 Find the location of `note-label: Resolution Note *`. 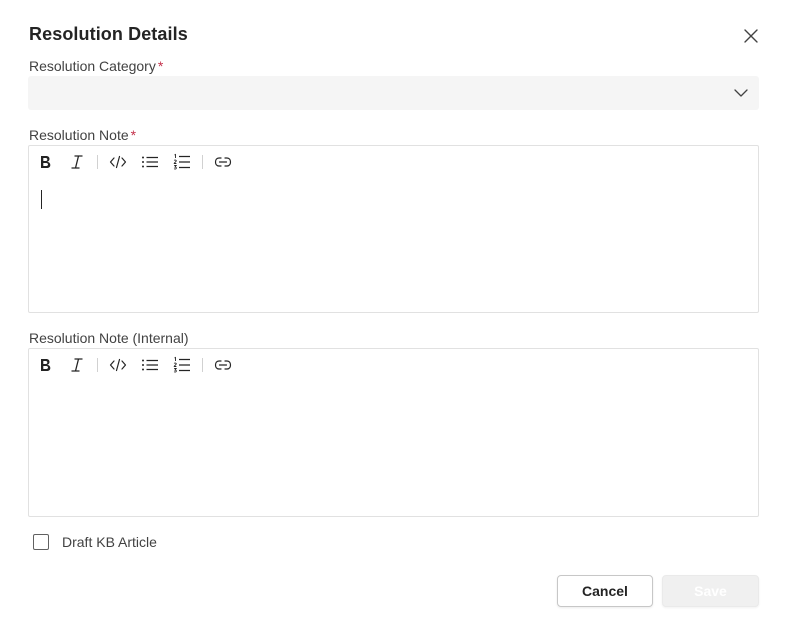

note-label: Resolution Note * is located at coordinates (82, 135).